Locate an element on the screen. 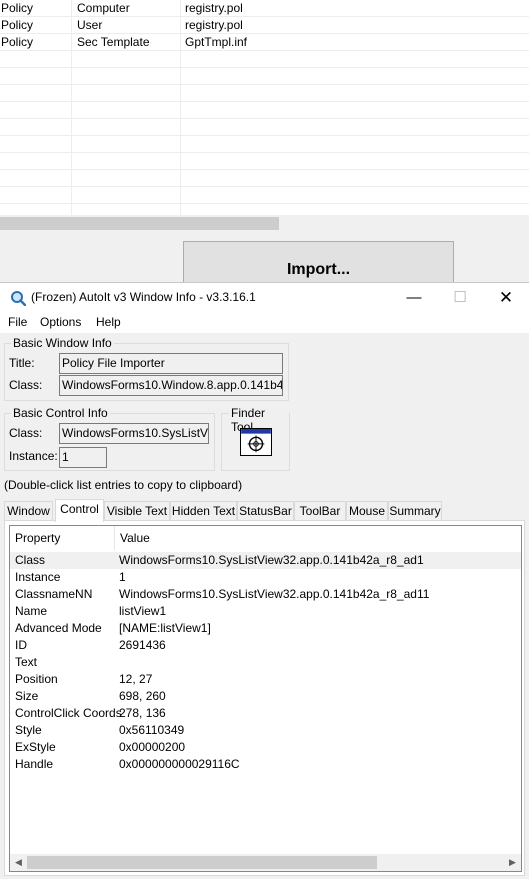 This screenshot has width=529, height=879. table-row: Position 12, 27 is located at coordinates (265, 679).